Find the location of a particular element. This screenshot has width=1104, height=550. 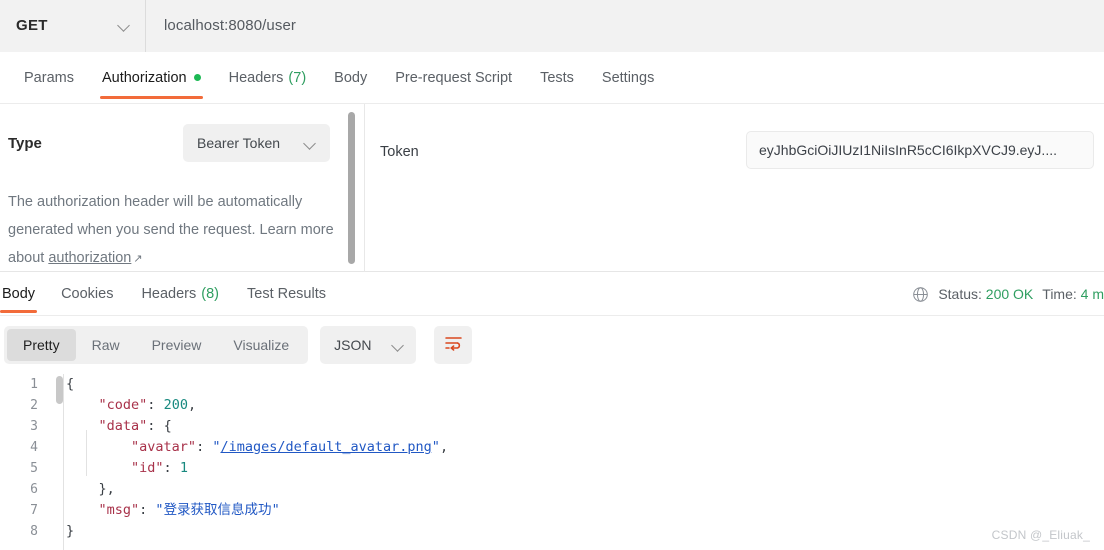

code-line-content: "code": 200, is located at coordinates (122, 405).